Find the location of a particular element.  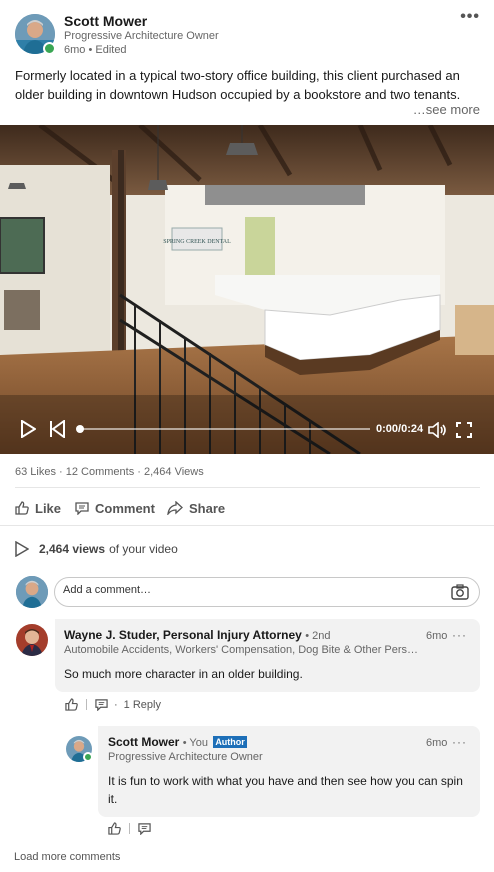

author-headline: Progressive Architecture Owner is located at coordinates (141, 36).